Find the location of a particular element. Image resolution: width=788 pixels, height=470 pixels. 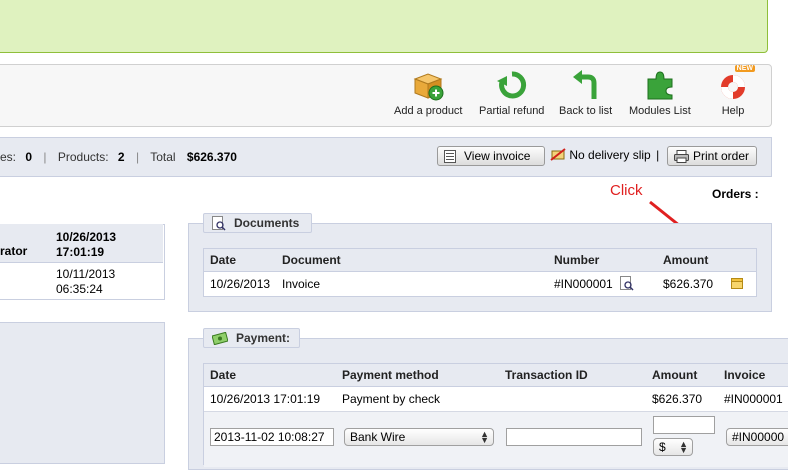

document-view-icon is located at coordinates (627, 283).